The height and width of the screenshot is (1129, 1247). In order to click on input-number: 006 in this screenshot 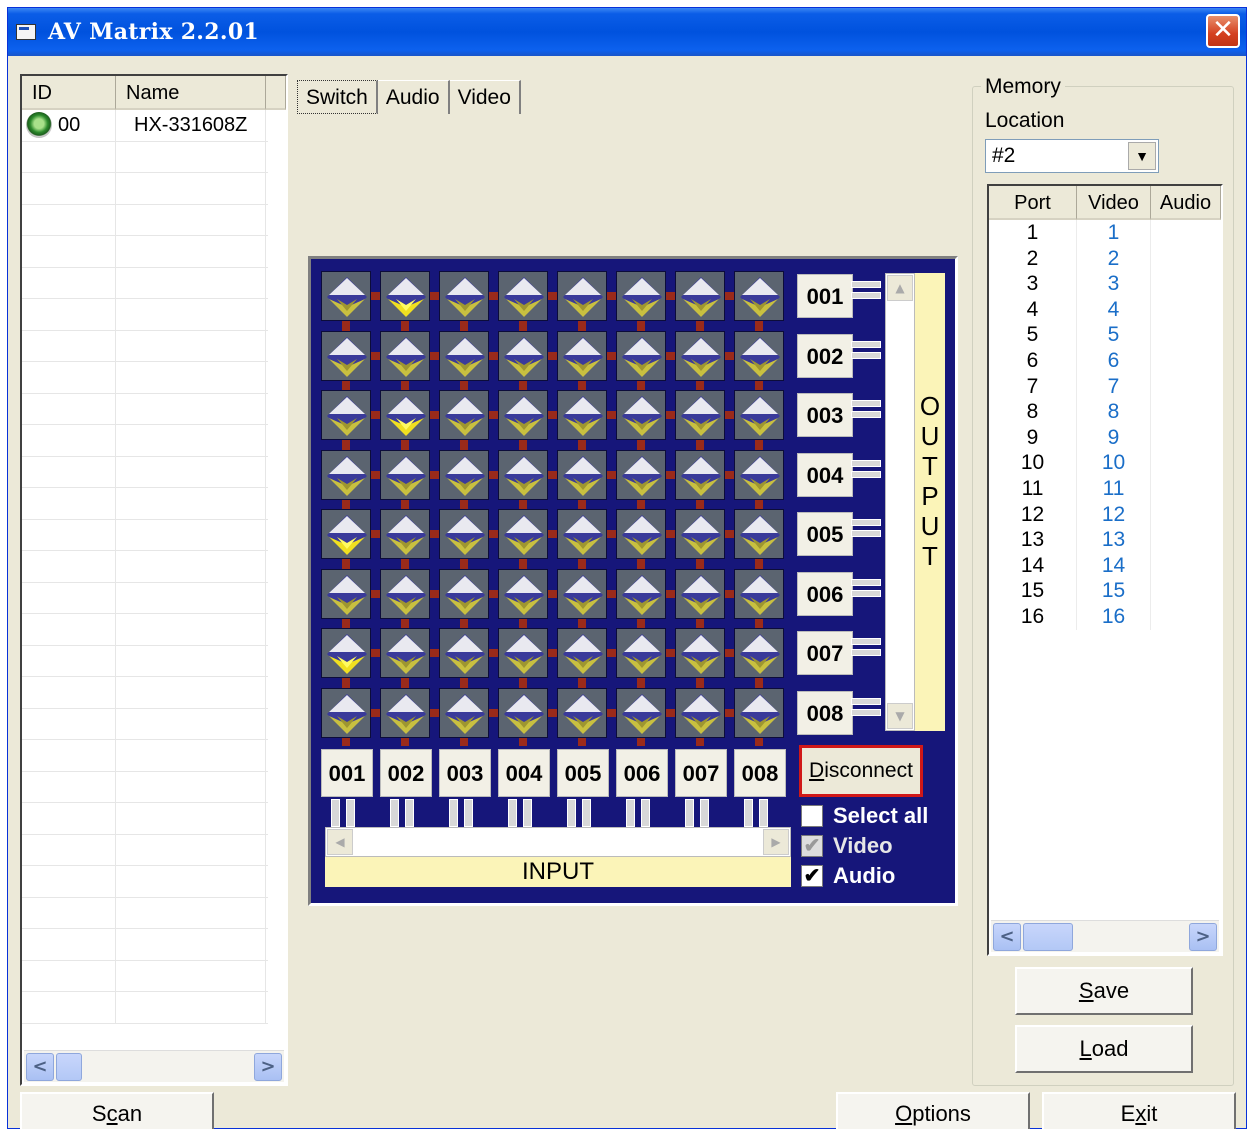, I will do `click(642, 773)`.